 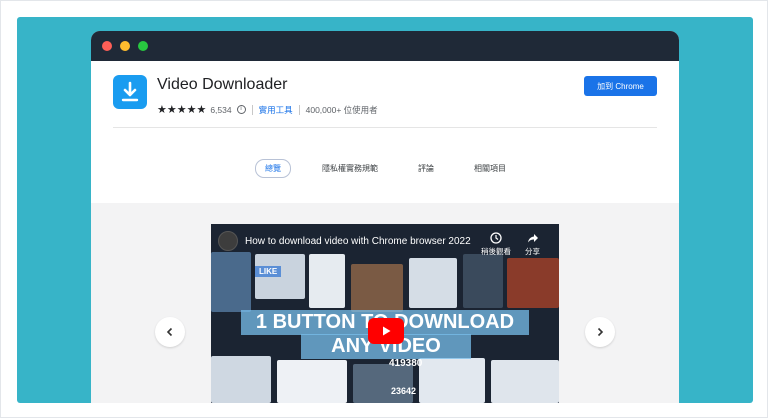 What do you see at coordinates (170, 332) in the screenshot?
I see `chevron-left-icon` at bounding box center [170, 332].